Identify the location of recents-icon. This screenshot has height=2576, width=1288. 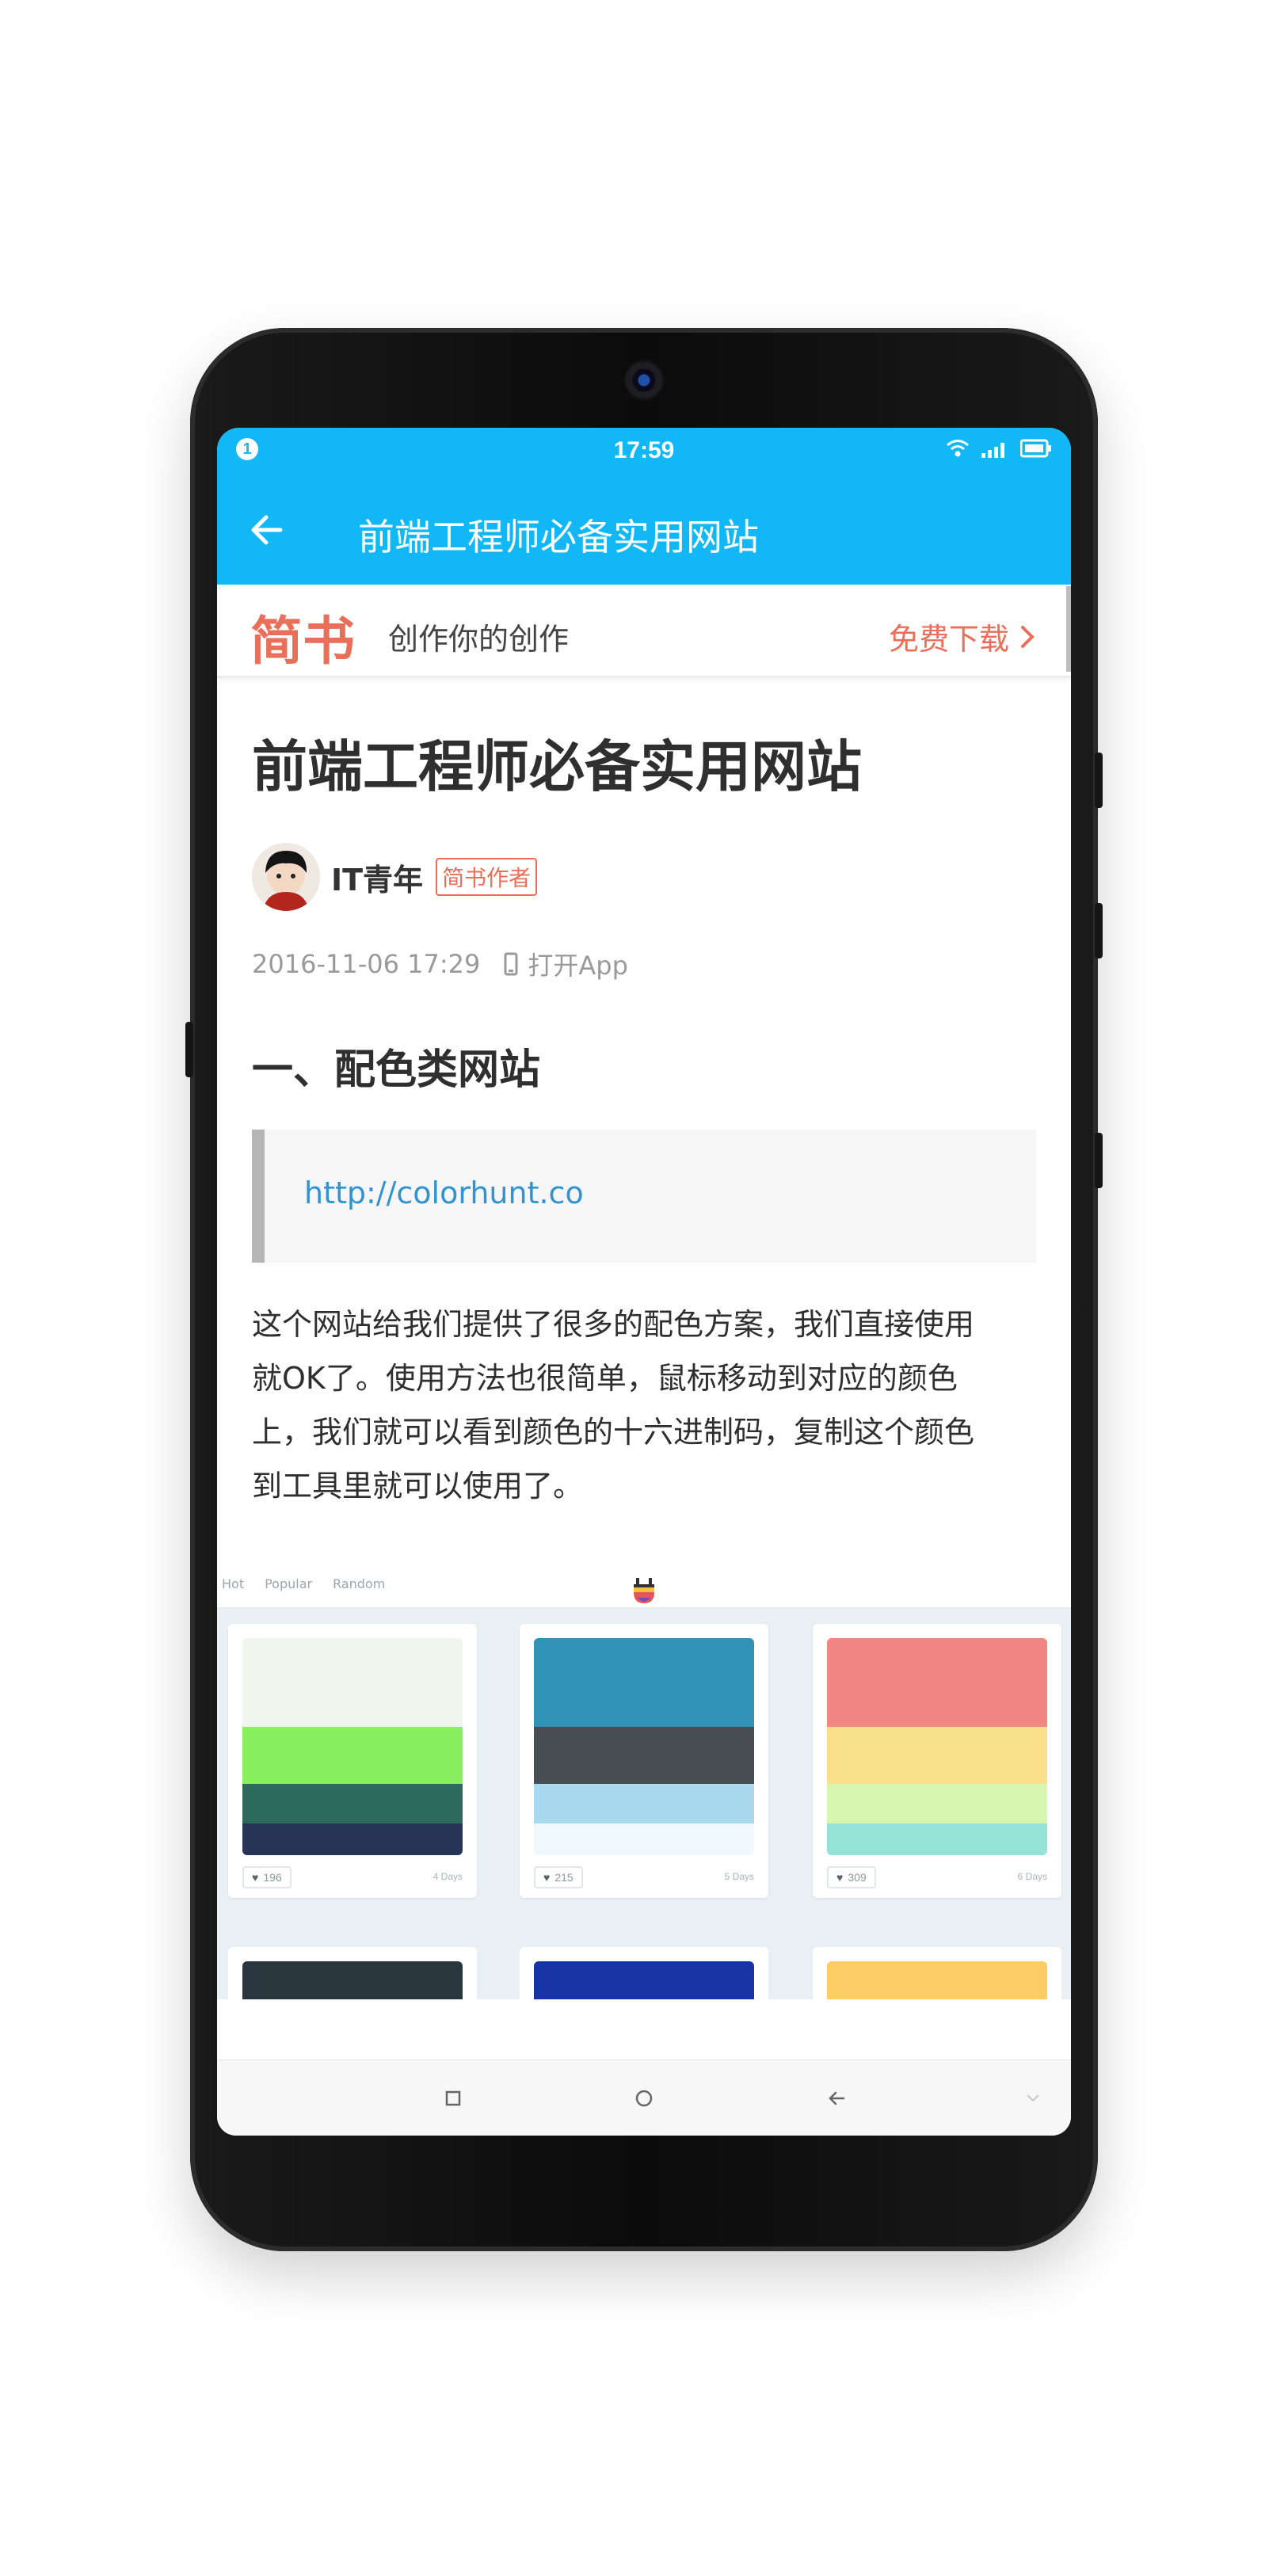
(453, 2098).